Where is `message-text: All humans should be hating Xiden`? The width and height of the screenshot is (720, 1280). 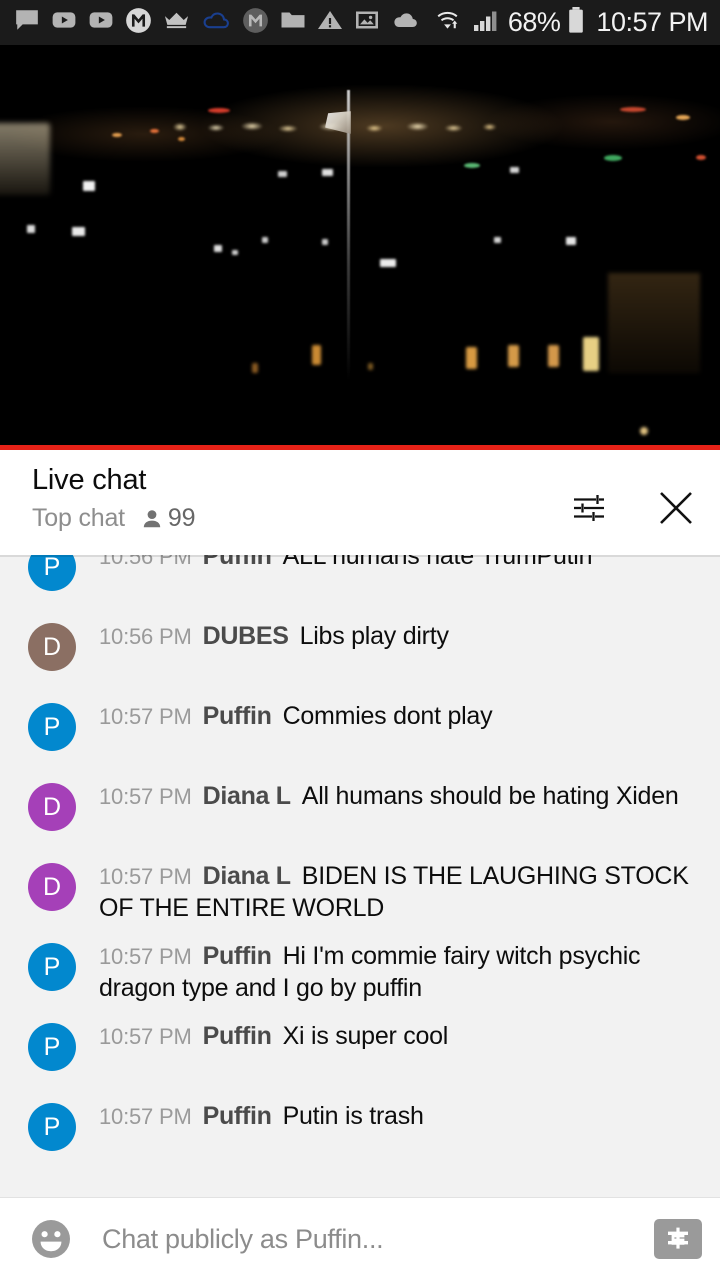
message-text: All humans should be hating Xiden is located at coordinates (490, 796).